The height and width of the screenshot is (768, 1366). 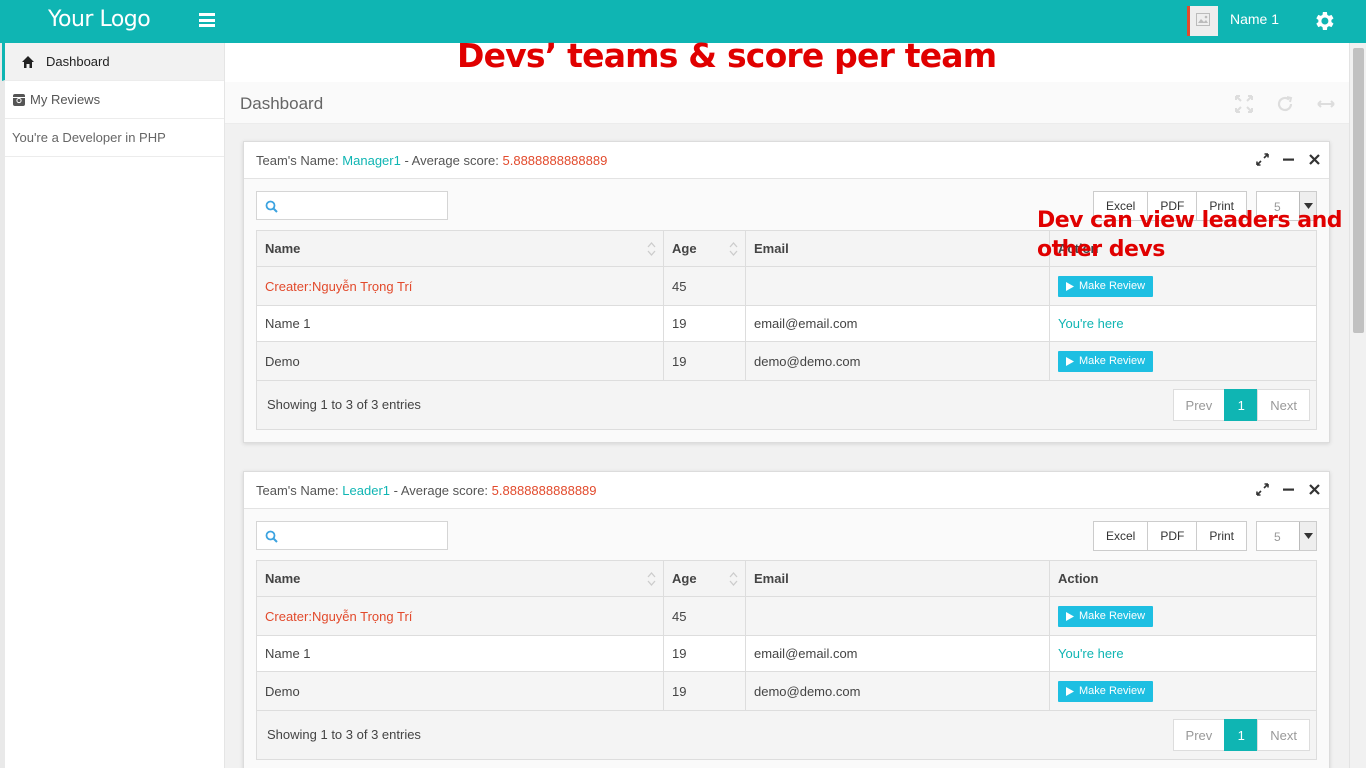 I want to click on page-size-select: 5, so click(x=1286, y=536).